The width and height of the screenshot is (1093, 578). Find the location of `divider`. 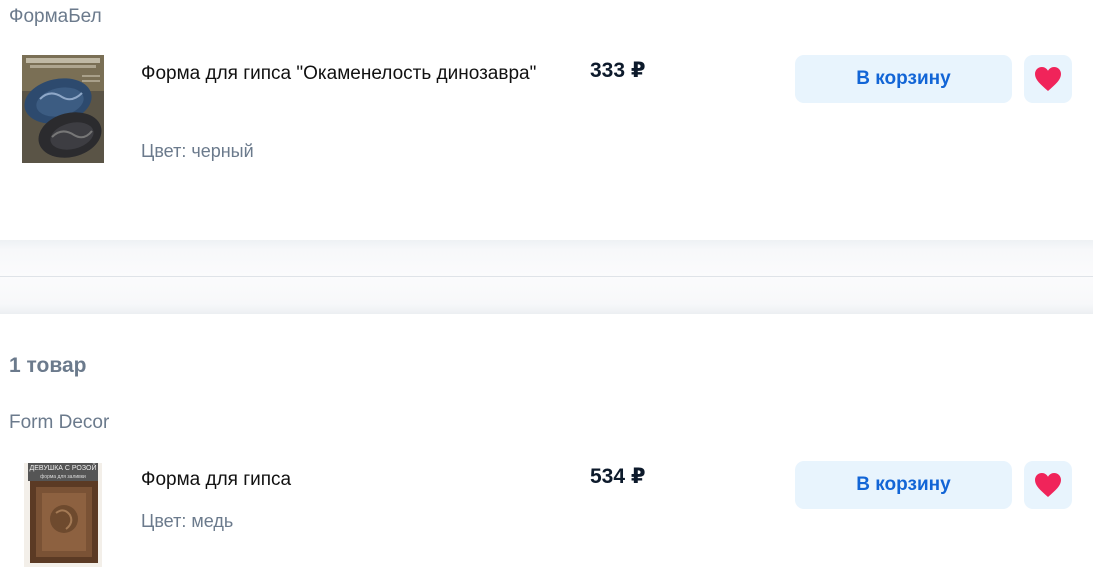

divider is located at coordinates (546, 276).